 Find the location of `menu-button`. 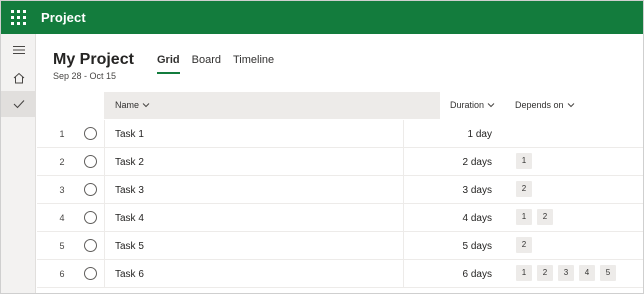

menu-button is located at coordinates (18, 50).